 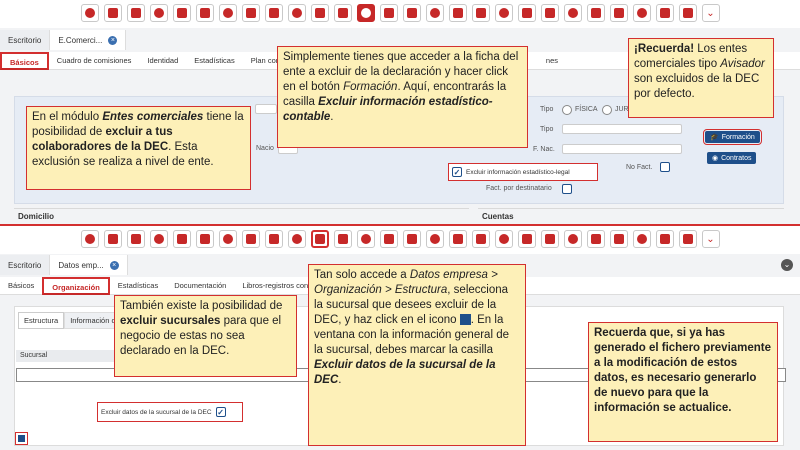 I want to click on fnac-input, so click(x=622, y=149).